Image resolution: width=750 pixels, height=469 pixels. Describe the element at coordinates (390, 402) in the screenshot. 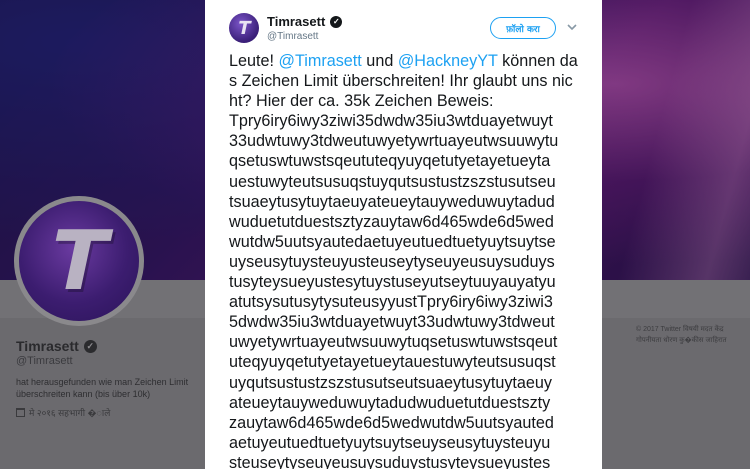

I see `tweet-text-line: ateueytauyweduwuytadudwuduetutduestszty` at that location.